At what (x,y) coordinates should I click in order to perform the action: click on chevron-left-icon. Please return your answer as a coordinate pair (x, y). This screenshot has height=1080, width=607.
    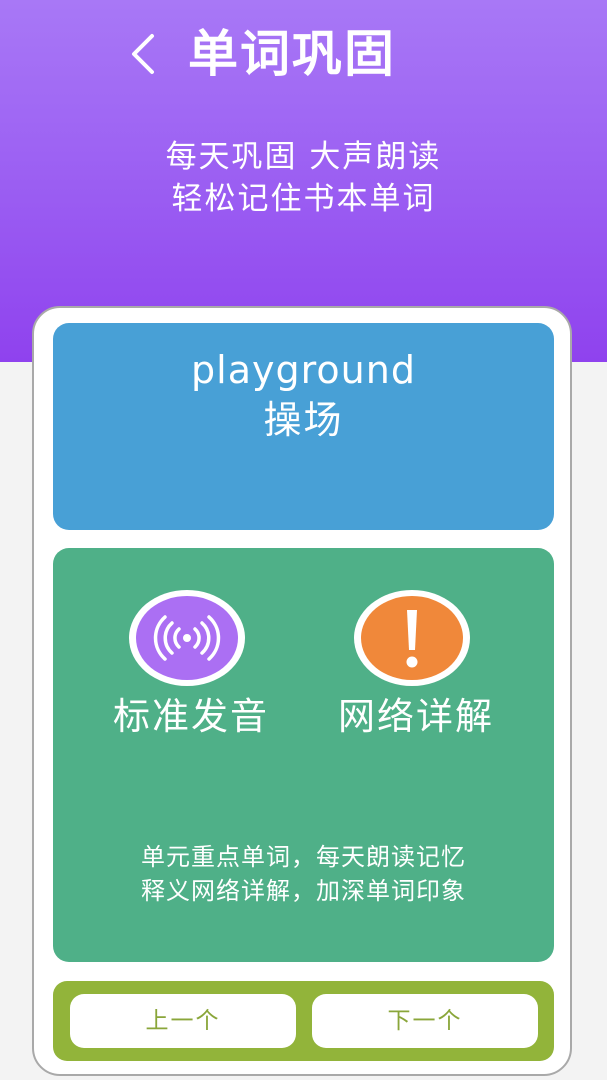
    Looking at the image, I should click on (144, 54).